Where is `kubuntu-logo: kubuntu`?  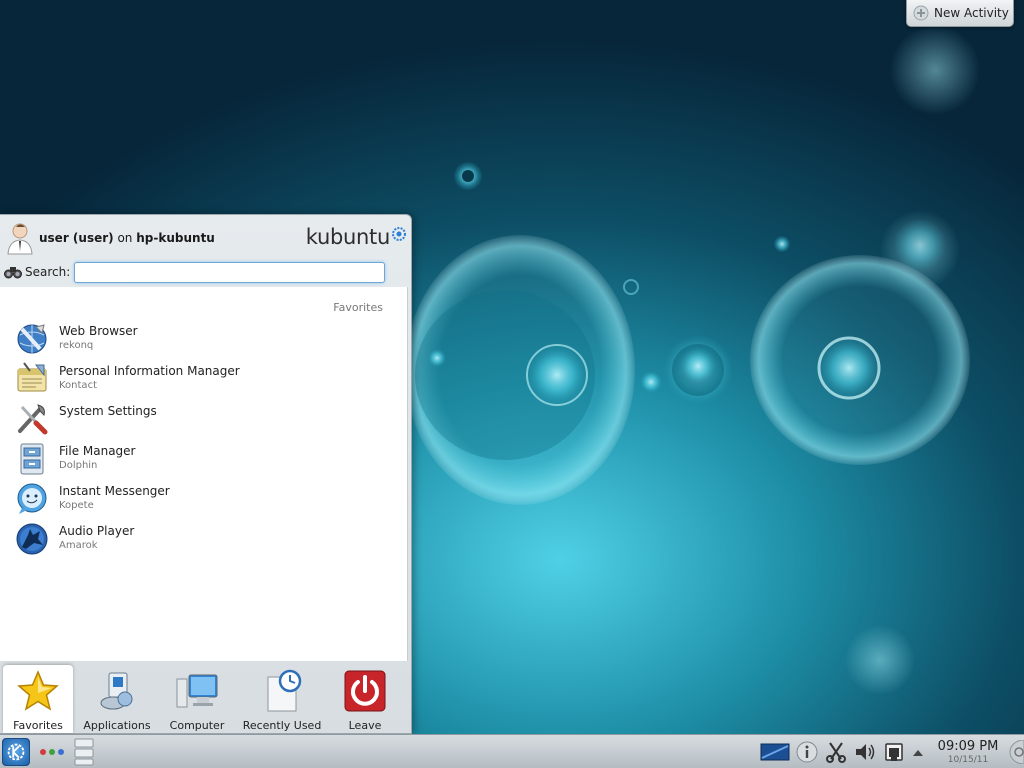 kubuntu-logo: kubuntu is located at coordinates (348, 237).